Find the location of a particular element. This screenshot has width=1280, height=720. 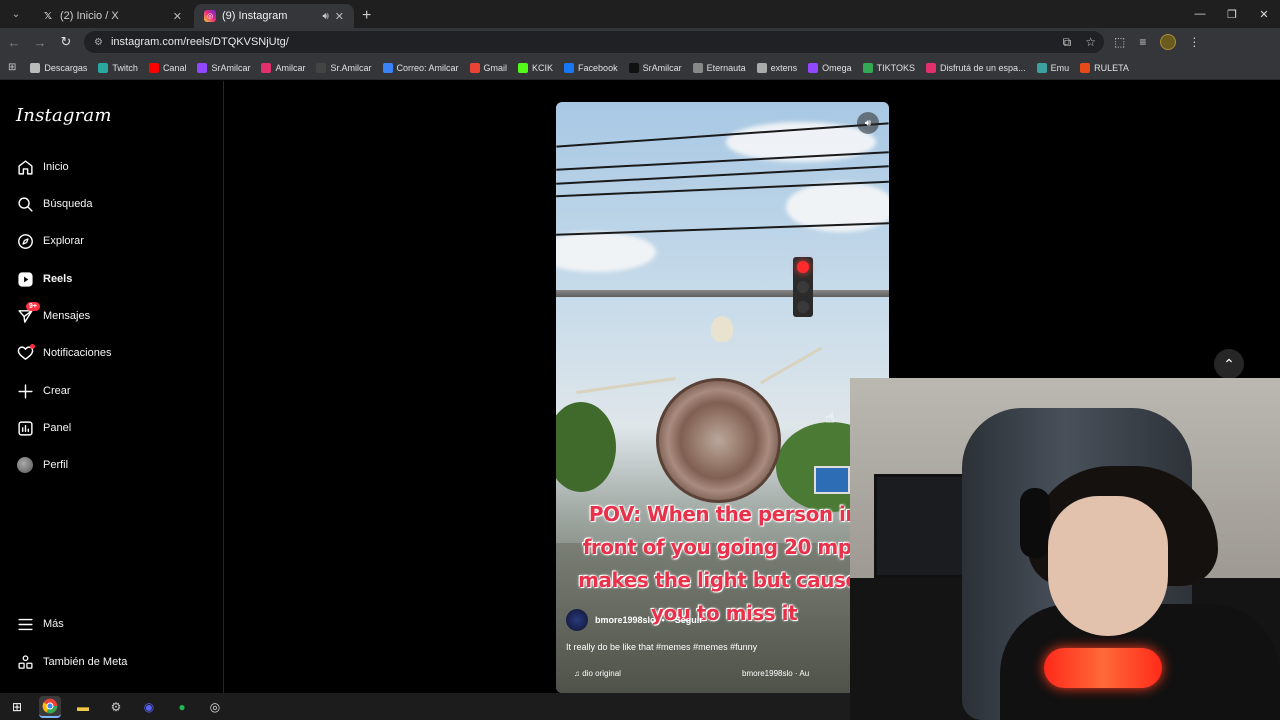

bookmark-item: extens is located at coordinates (777, 67).